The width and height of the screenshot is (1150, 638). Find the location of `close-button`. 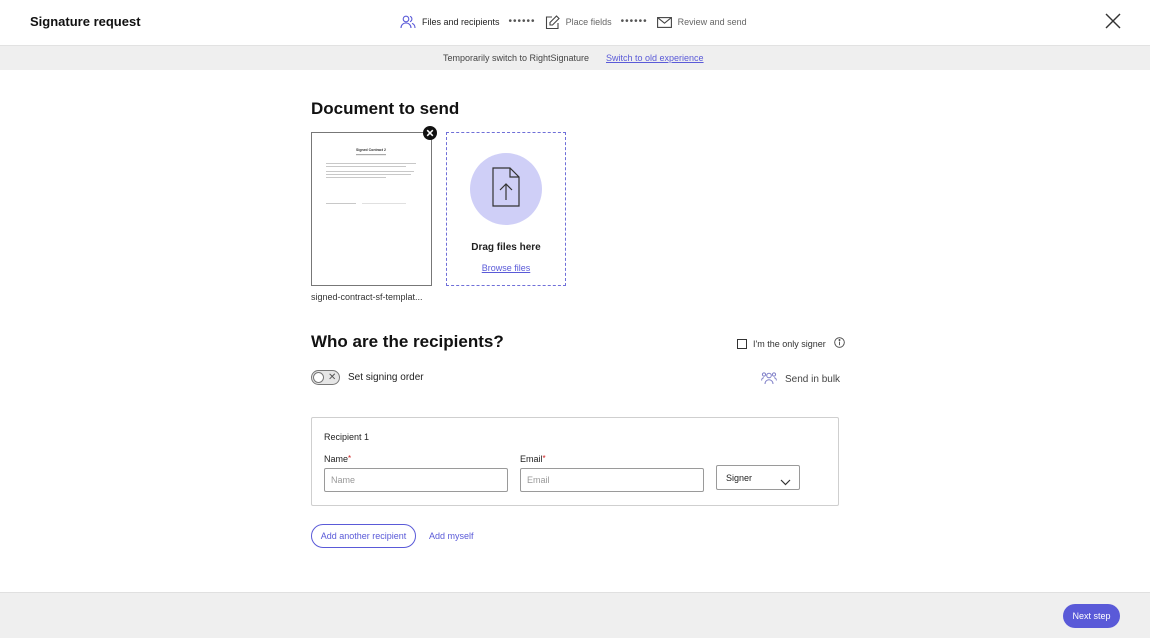

close-button is located at coordinates (1113, 21).